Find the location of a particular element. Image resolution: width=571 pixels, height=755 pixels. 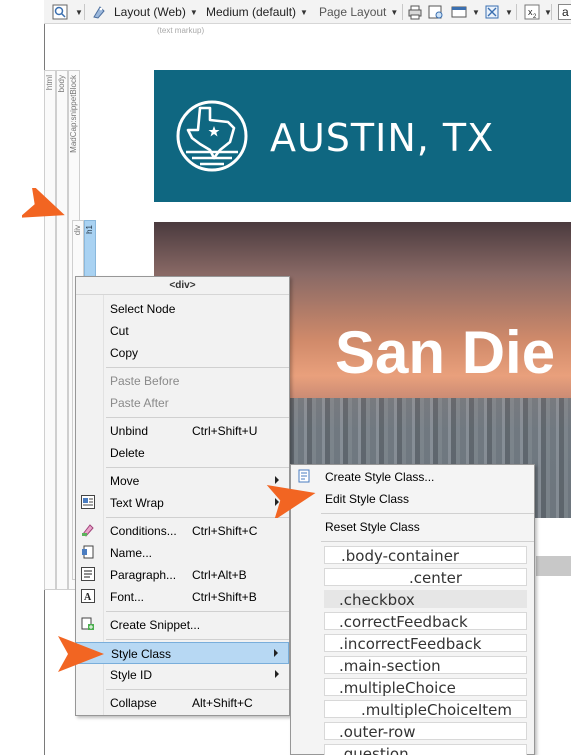

style-class-label: .center is located at coordinates (436, 578).